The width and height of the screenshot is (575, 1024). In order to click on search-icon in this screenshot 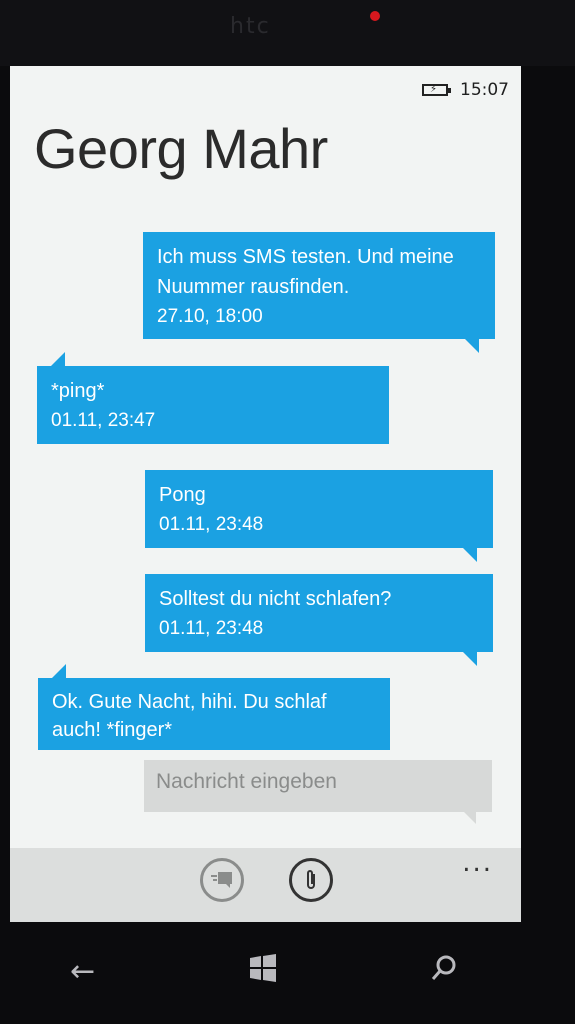, I will do `click(444, 972)`.